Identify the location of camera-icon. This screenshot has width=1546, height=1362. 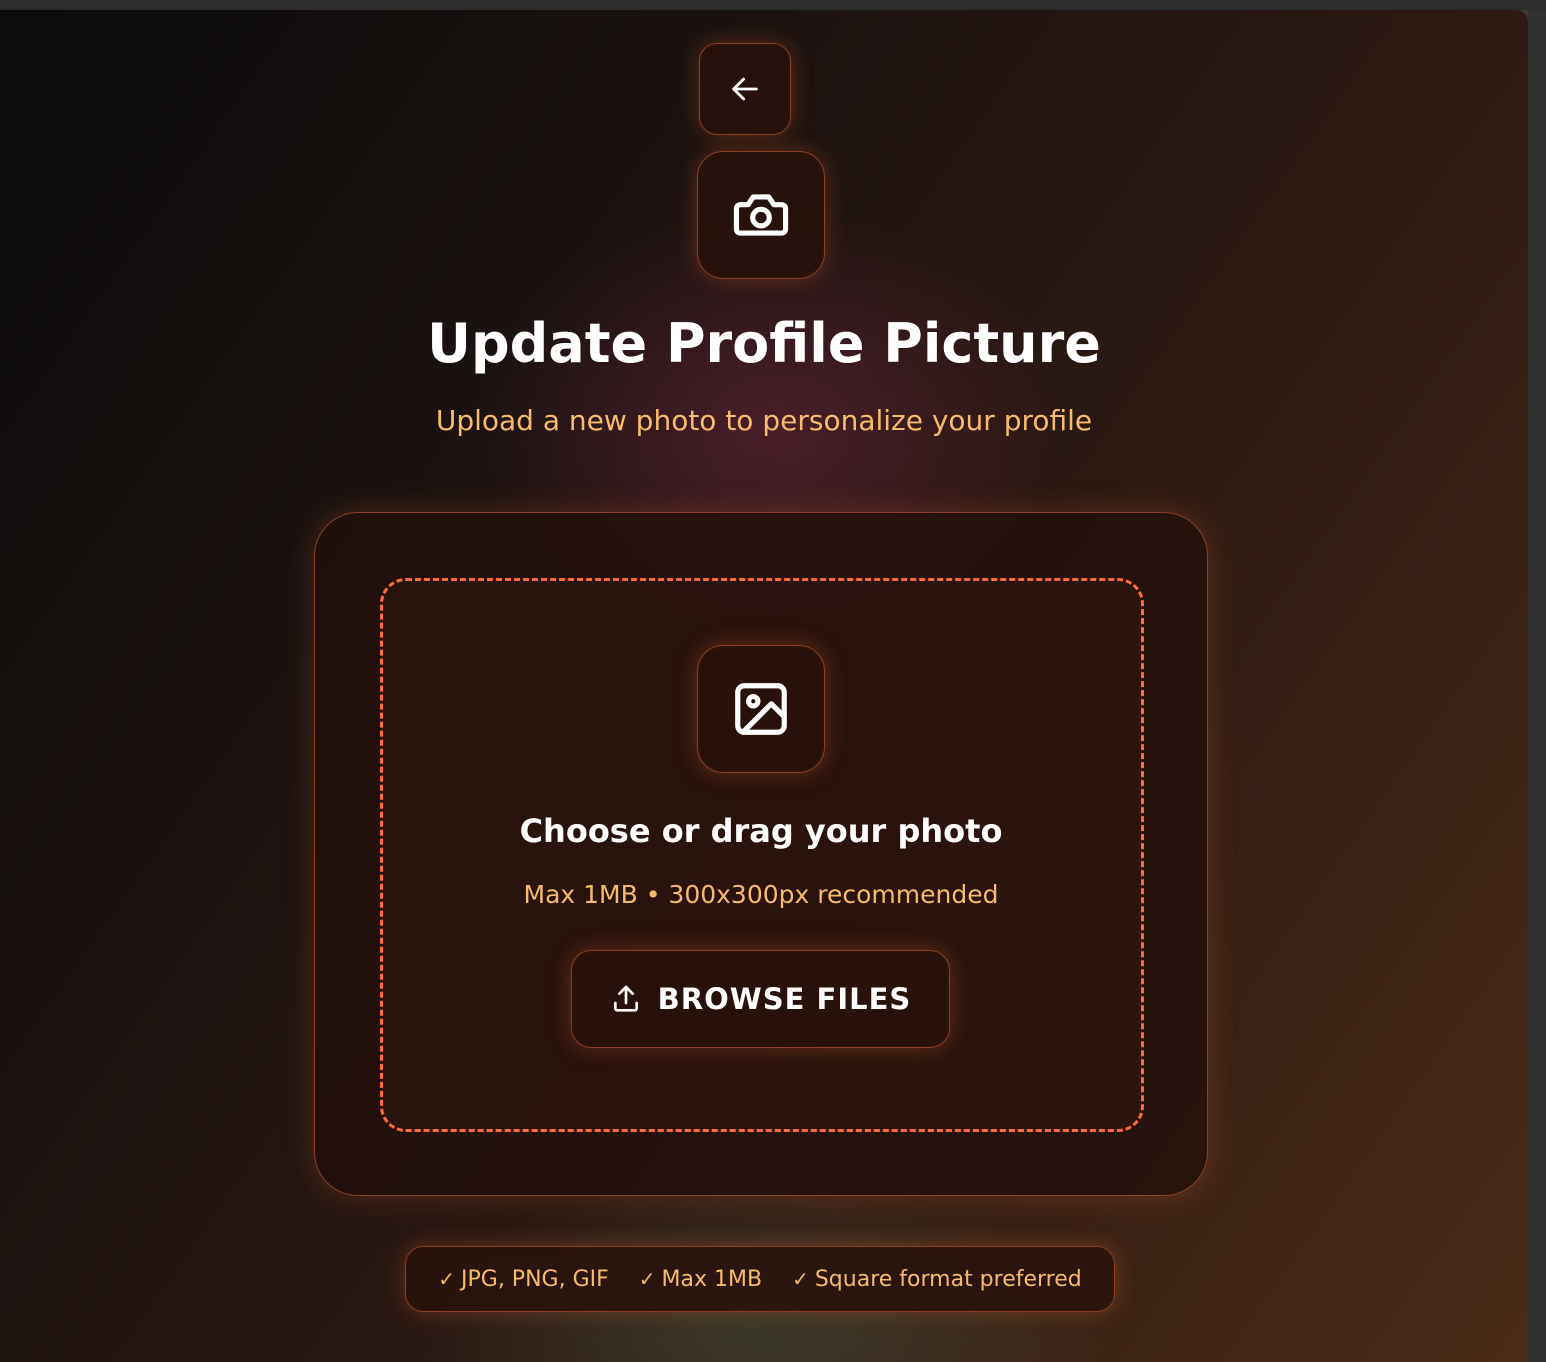
(761, 215).